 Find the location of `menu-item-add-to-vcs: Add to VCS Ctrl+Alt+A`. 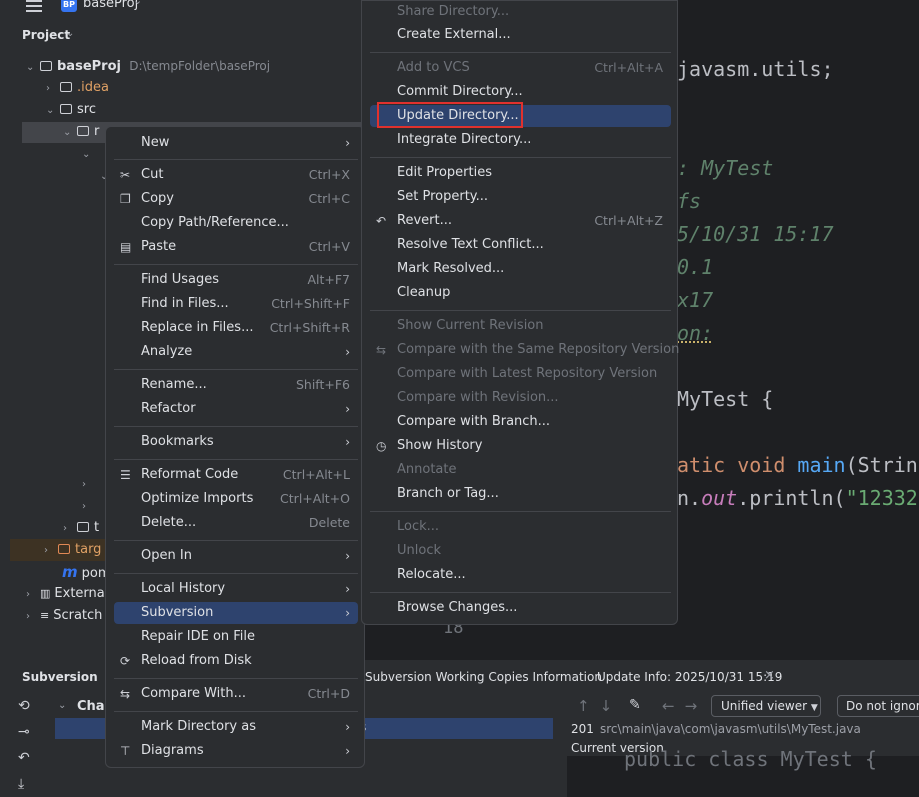

menu-item-add-to-vcs: Add to VCS Ctrl+Alt+A is located at coordinates (520, 68).